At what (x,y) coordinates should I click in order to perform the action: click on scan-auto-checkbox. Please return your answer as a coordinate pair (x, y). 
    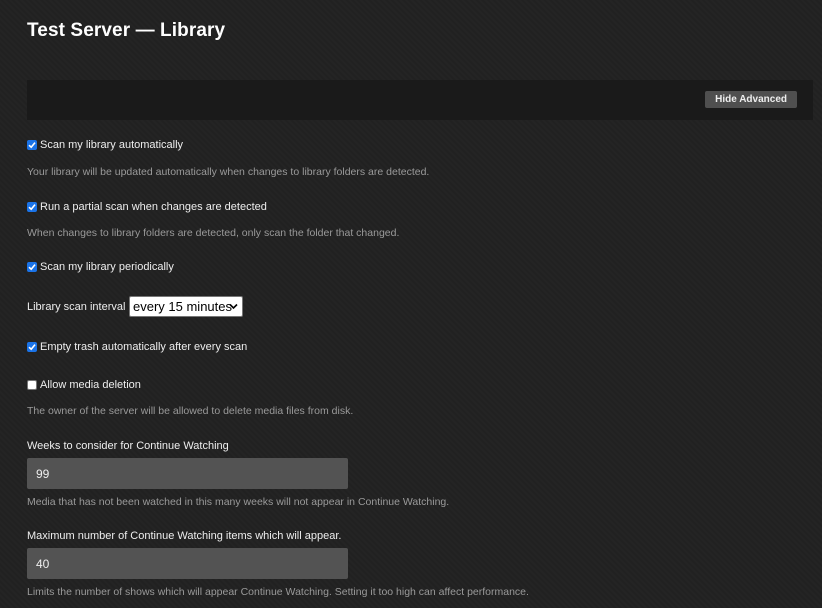
    Looking at the image, I should click on (32, 145).